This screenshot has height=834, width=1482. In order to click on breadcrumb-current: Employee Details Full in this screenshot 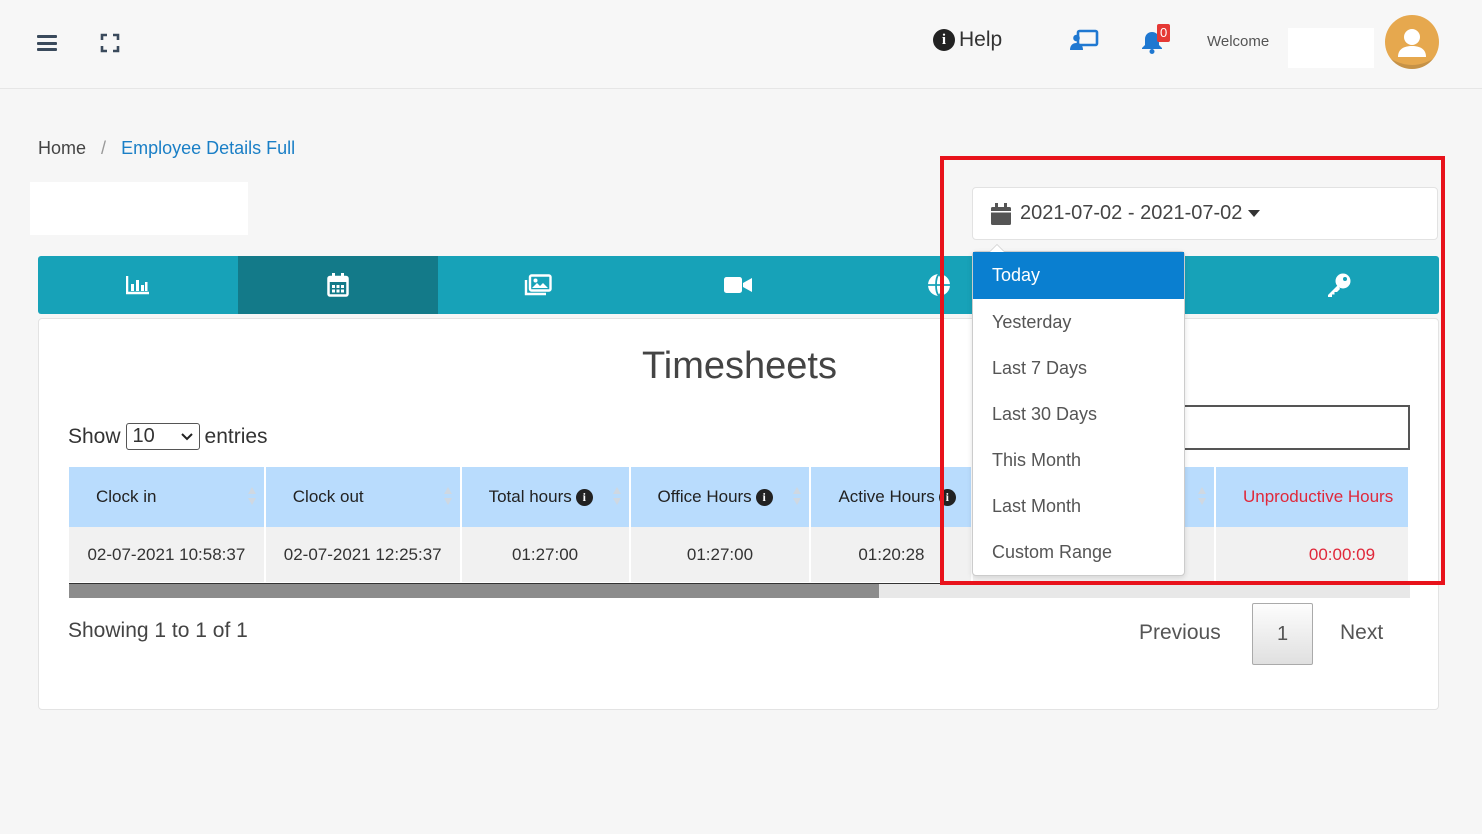, I will do `click(208, 148)`.